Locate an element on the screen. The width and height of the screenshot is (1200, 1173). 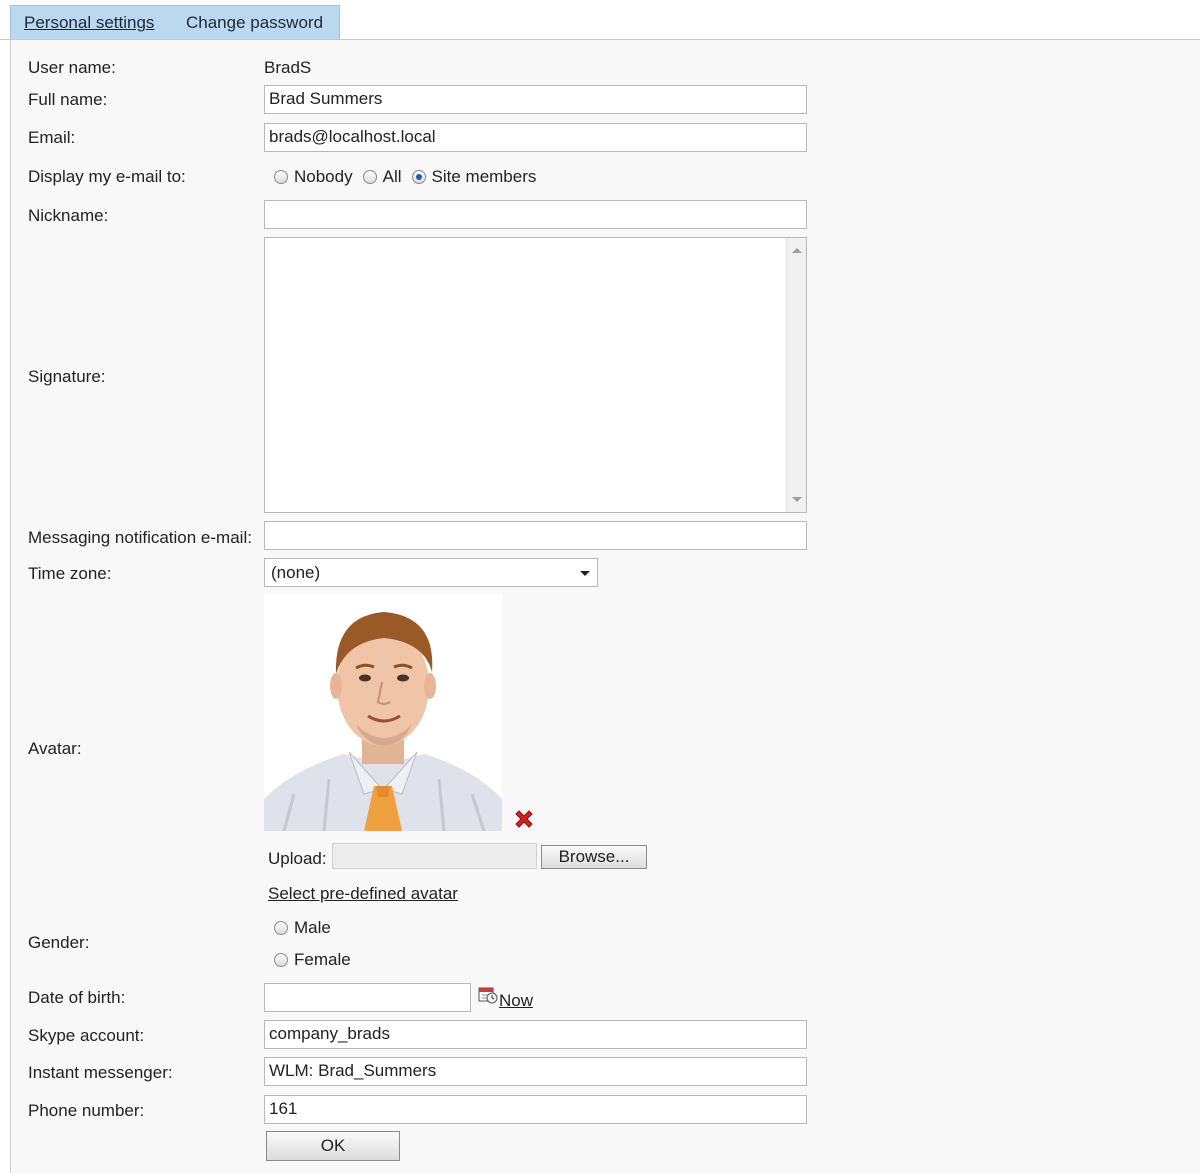
nickname-input is located at coordinates (535, 214).